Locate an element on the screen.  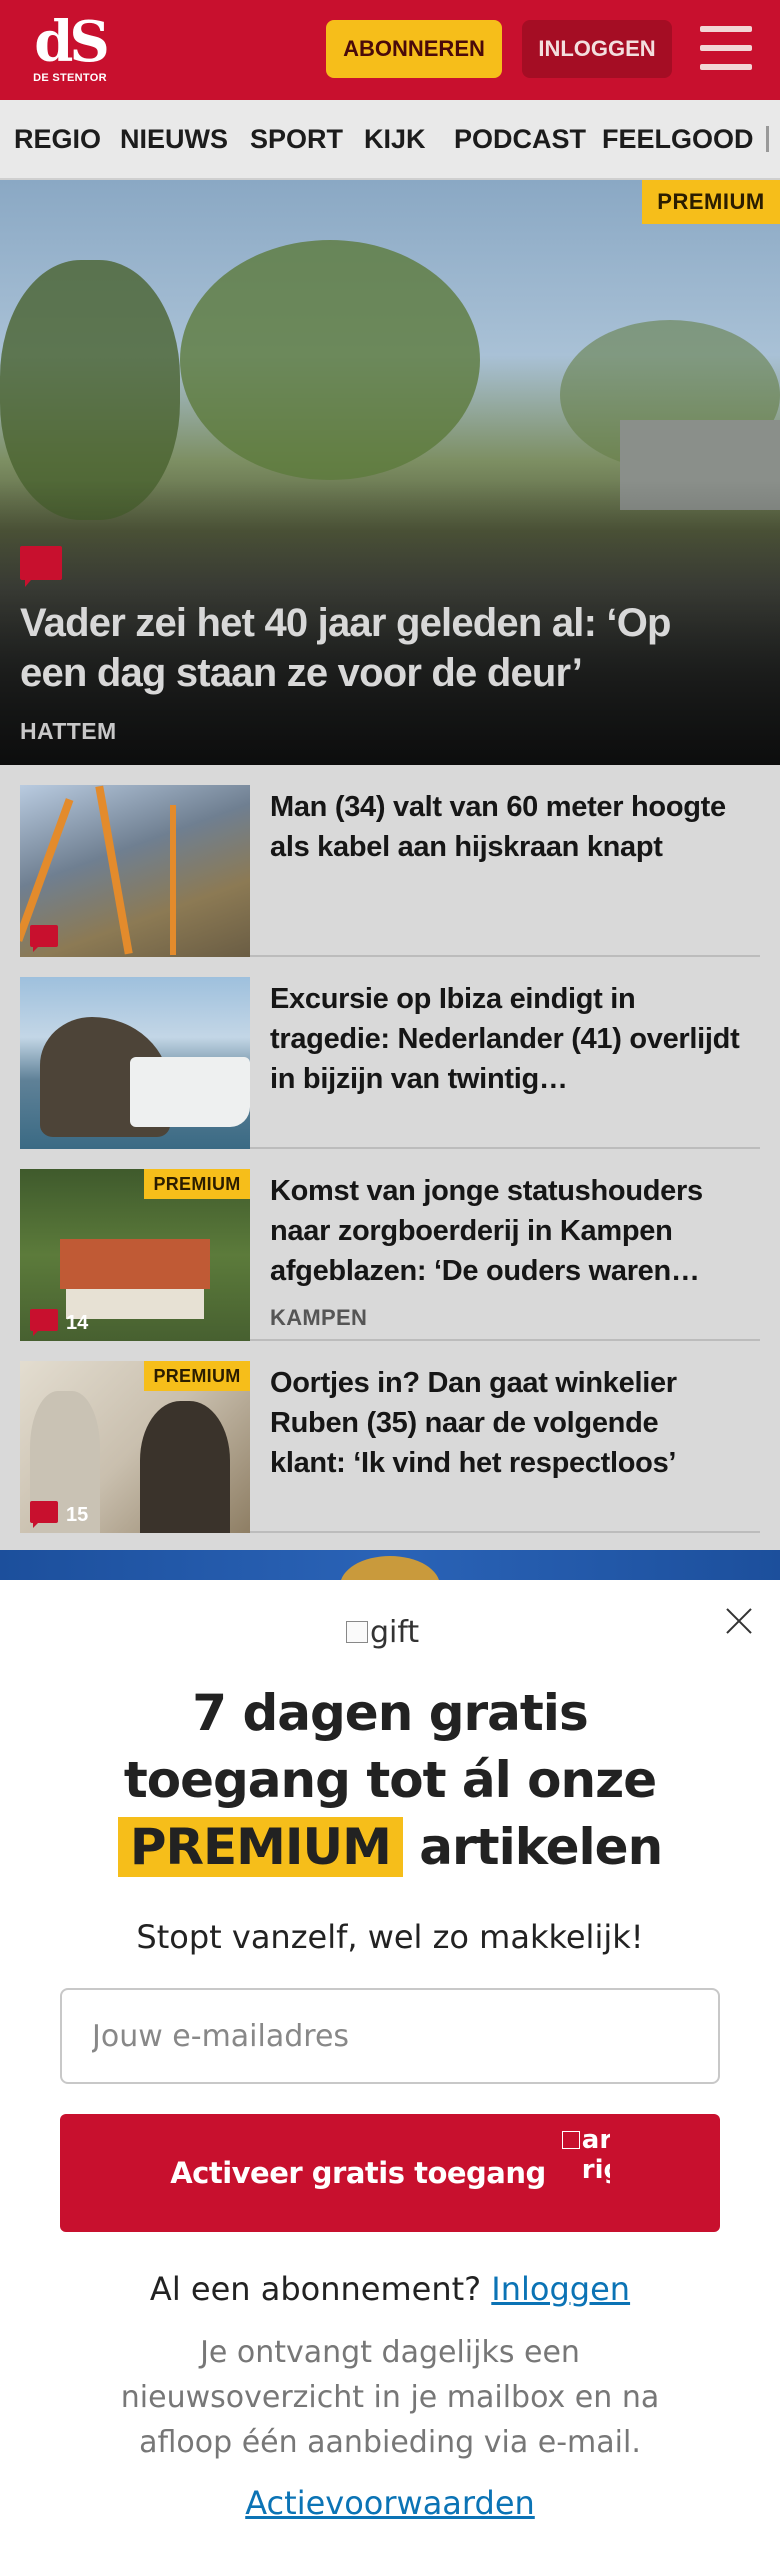
nav-item-kijk: KIJK is located at coordinates (395, 139).